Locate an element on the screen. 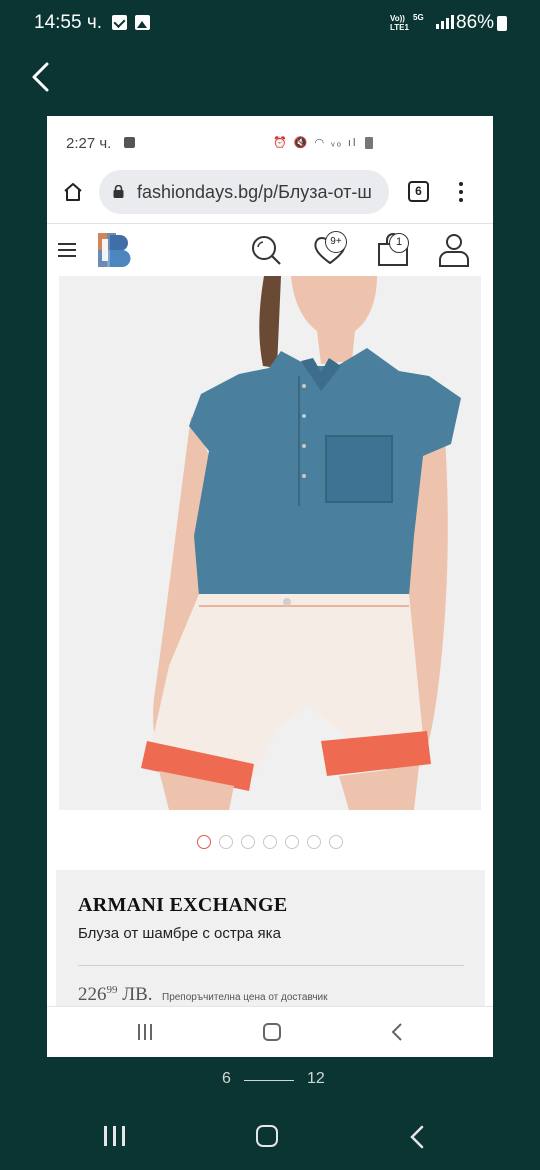  inner-status-time: 2:27 ч. is located at coordinates (89, 143).